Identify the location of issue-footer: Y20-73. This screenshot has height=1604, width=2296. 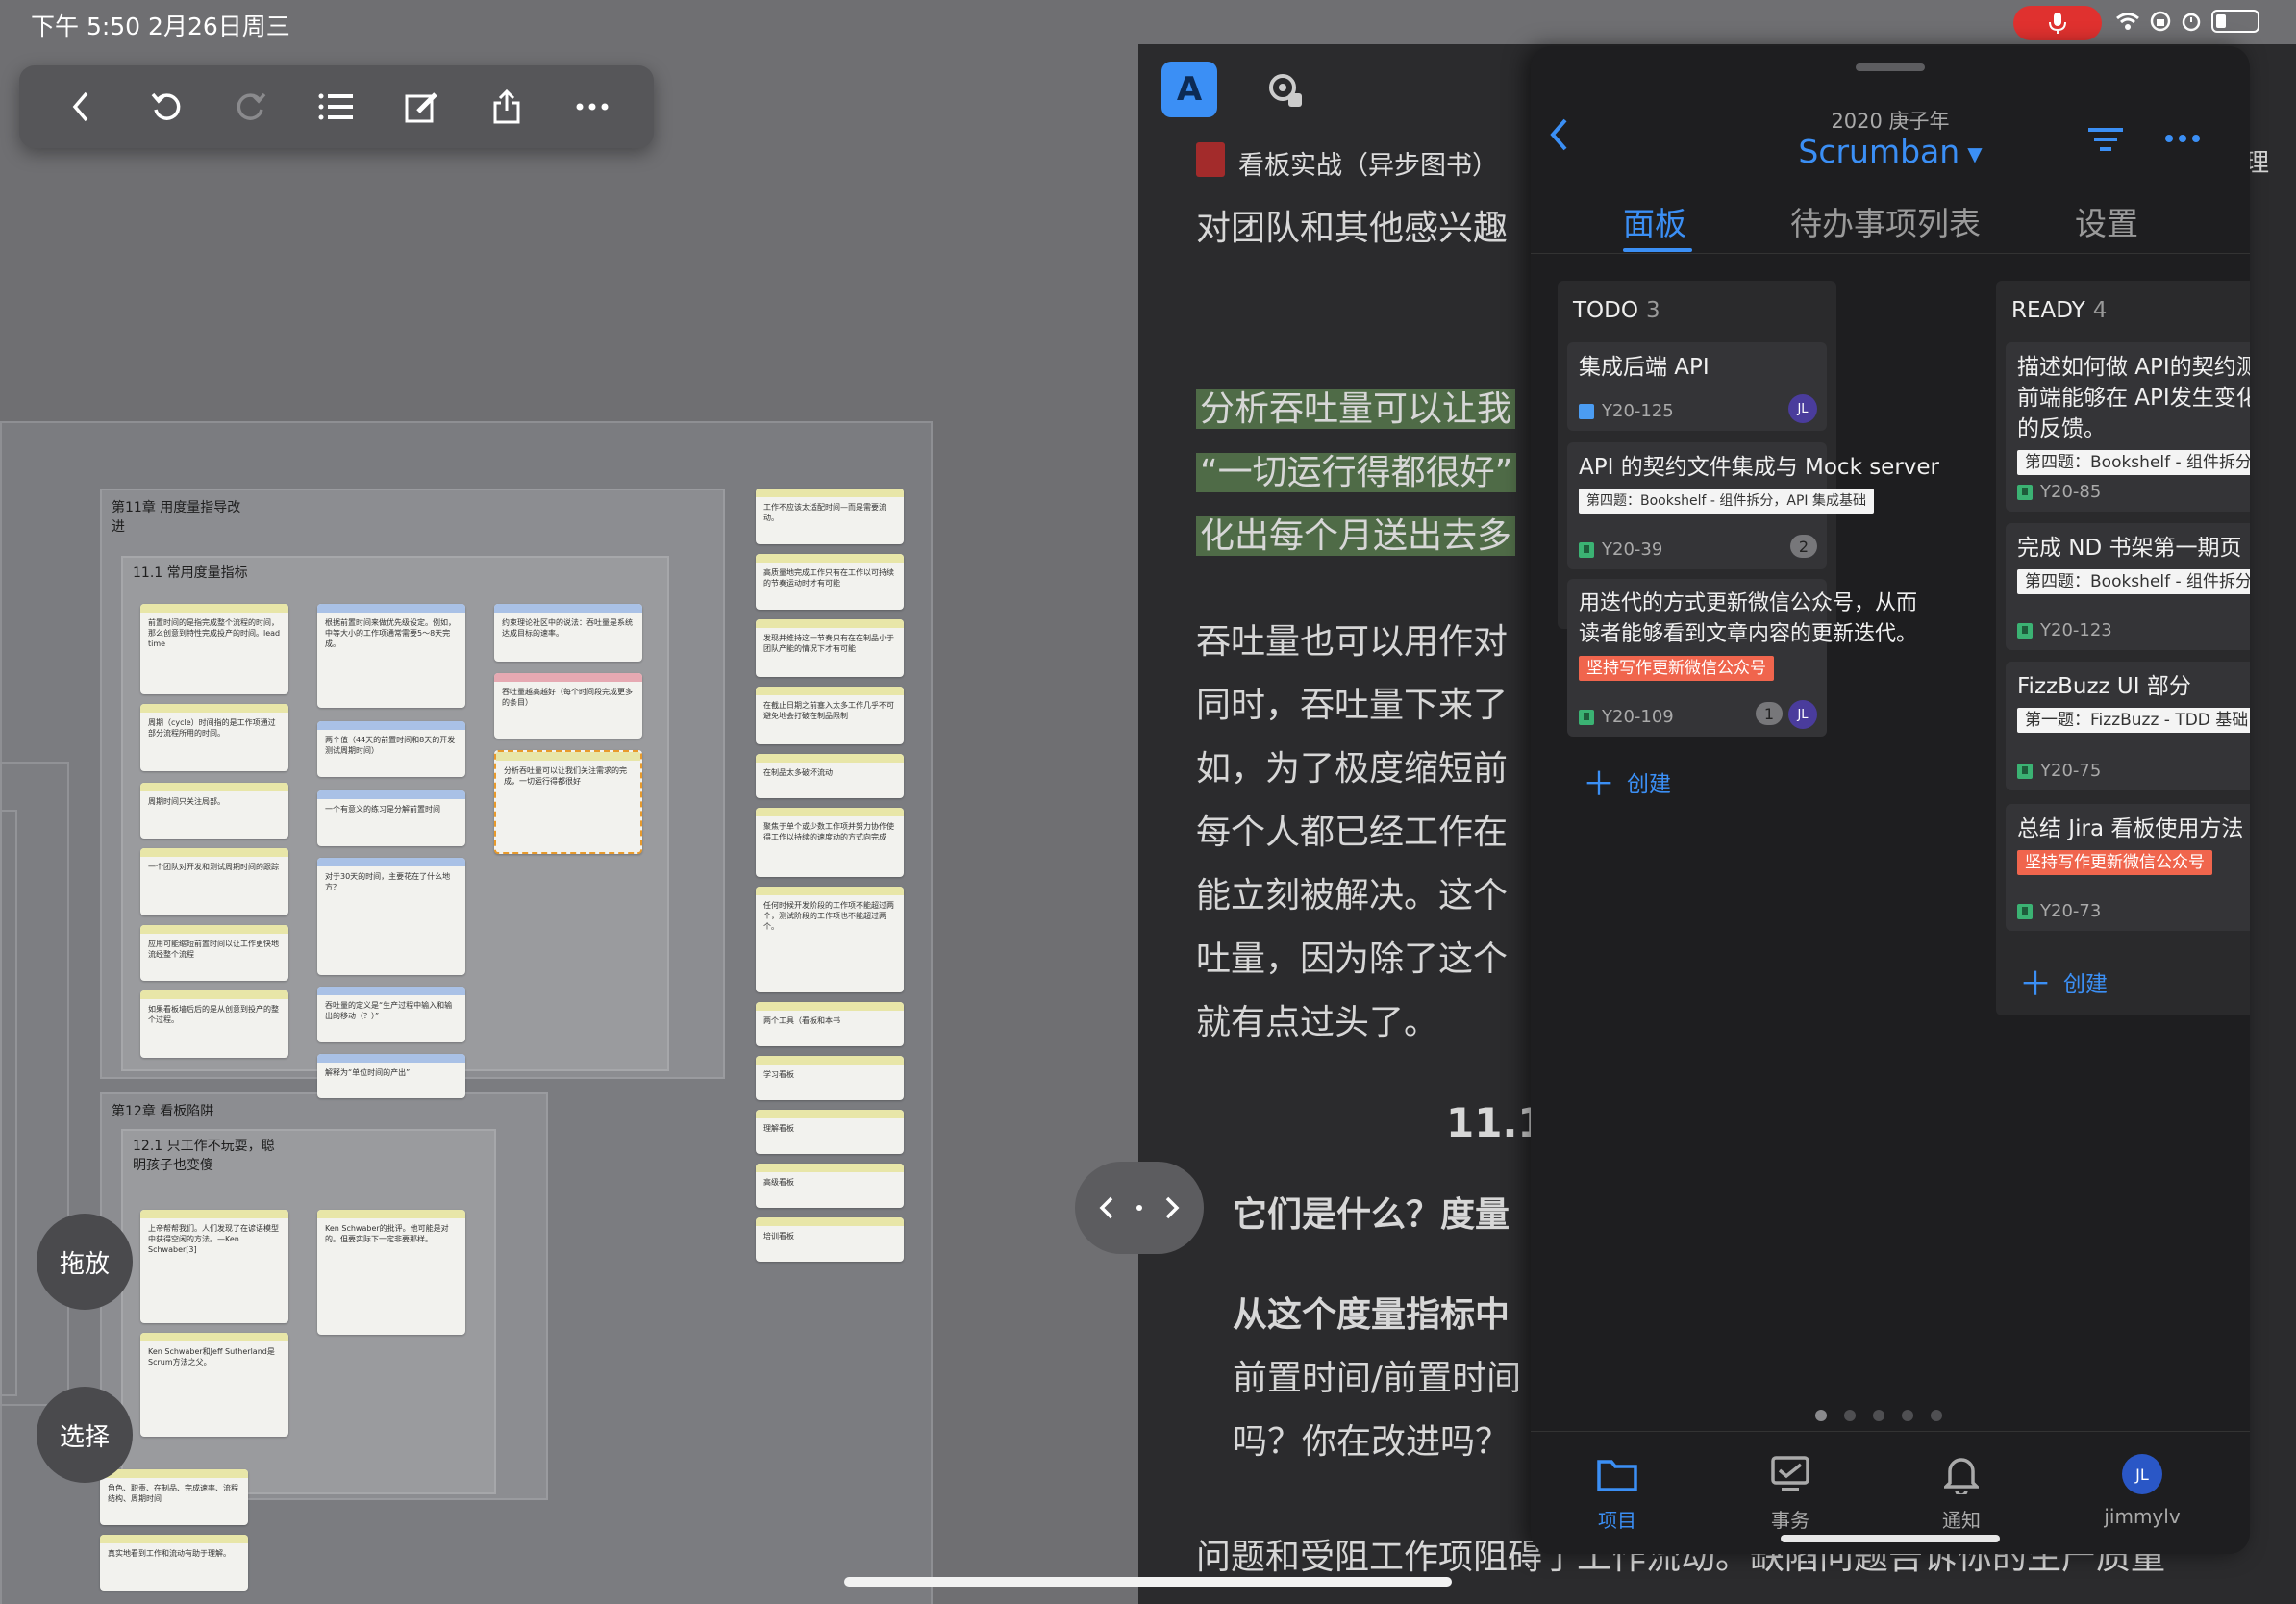
(2059, 911).